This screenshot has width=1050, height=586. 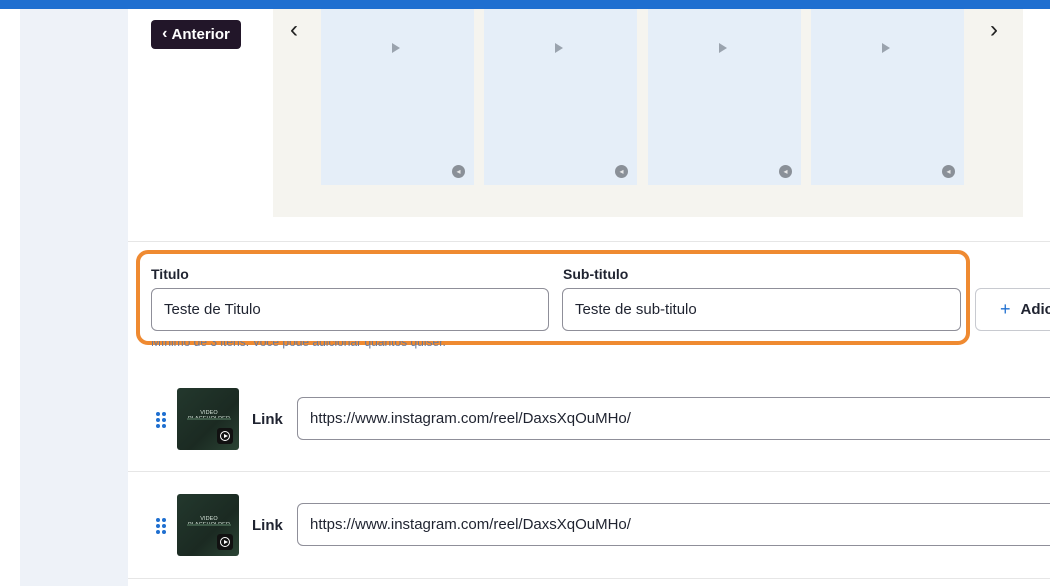 What do you see at coordinates (761, 309) in the screenshot?
I see `subtitle-input` at bounding box center [761, 309].